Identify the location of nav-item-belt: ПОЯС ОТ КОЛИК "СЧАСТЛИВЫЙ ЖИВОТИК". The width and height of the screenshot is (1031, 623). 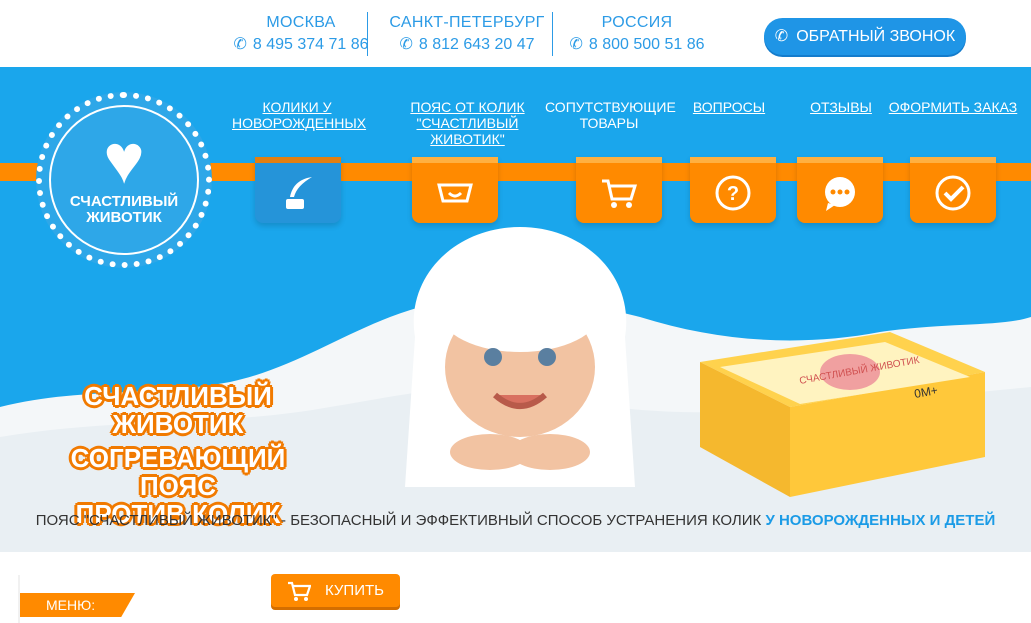
(467, 123).